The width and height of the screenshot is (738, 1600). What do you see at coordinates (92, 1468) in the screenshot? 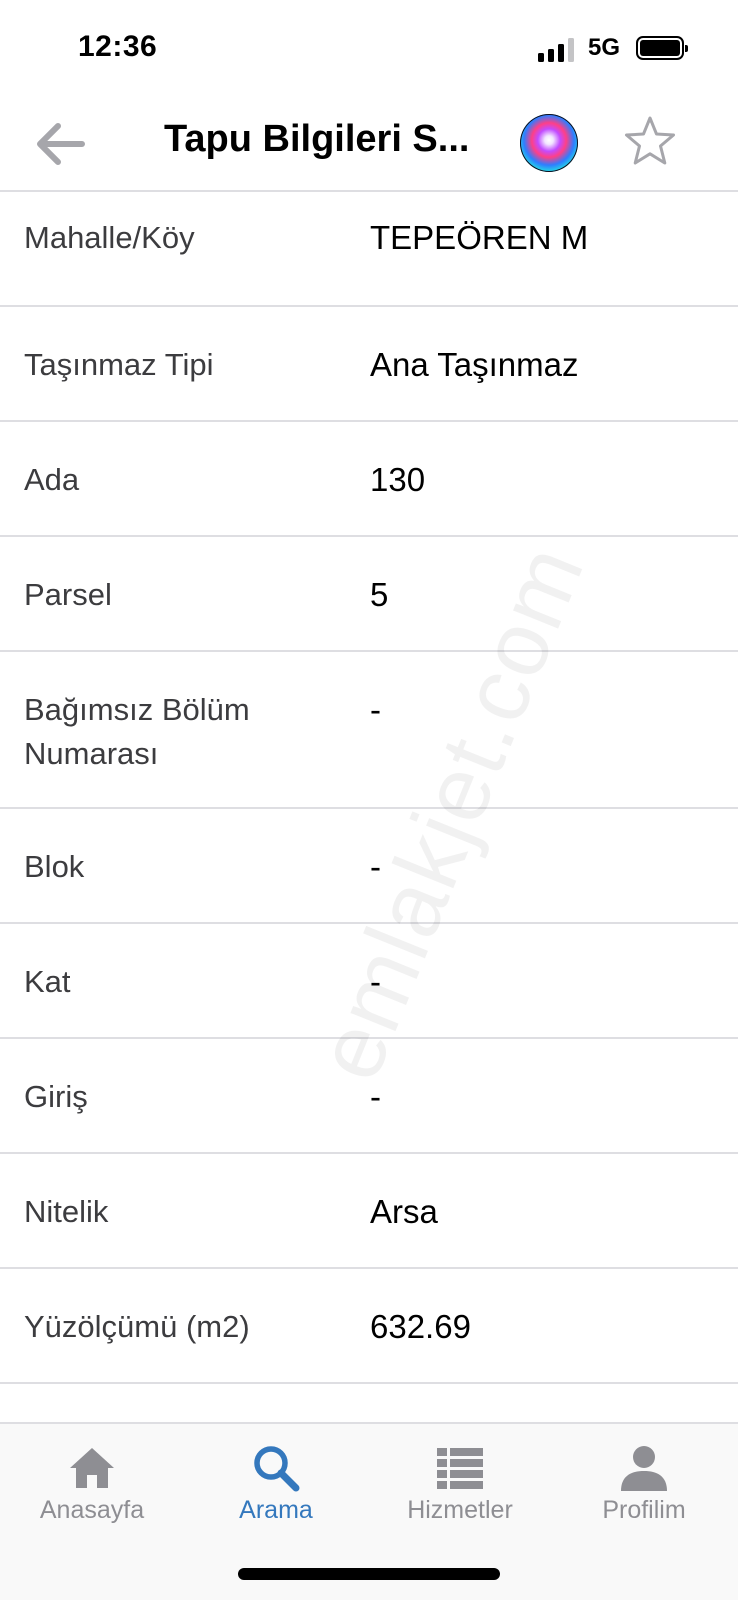
I see `home-icon` at bounding box center [92, 1468].